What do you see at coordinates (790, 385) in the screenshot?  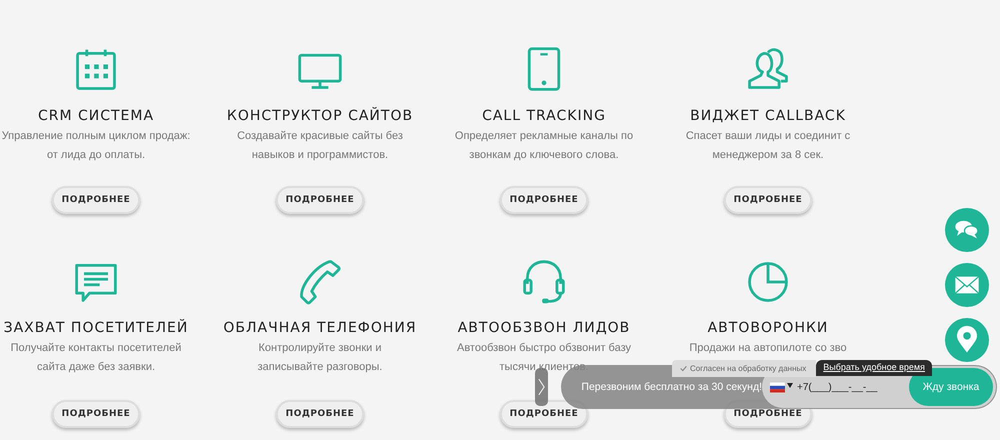 I see `caret-icon` at bounding box center [790, 385].